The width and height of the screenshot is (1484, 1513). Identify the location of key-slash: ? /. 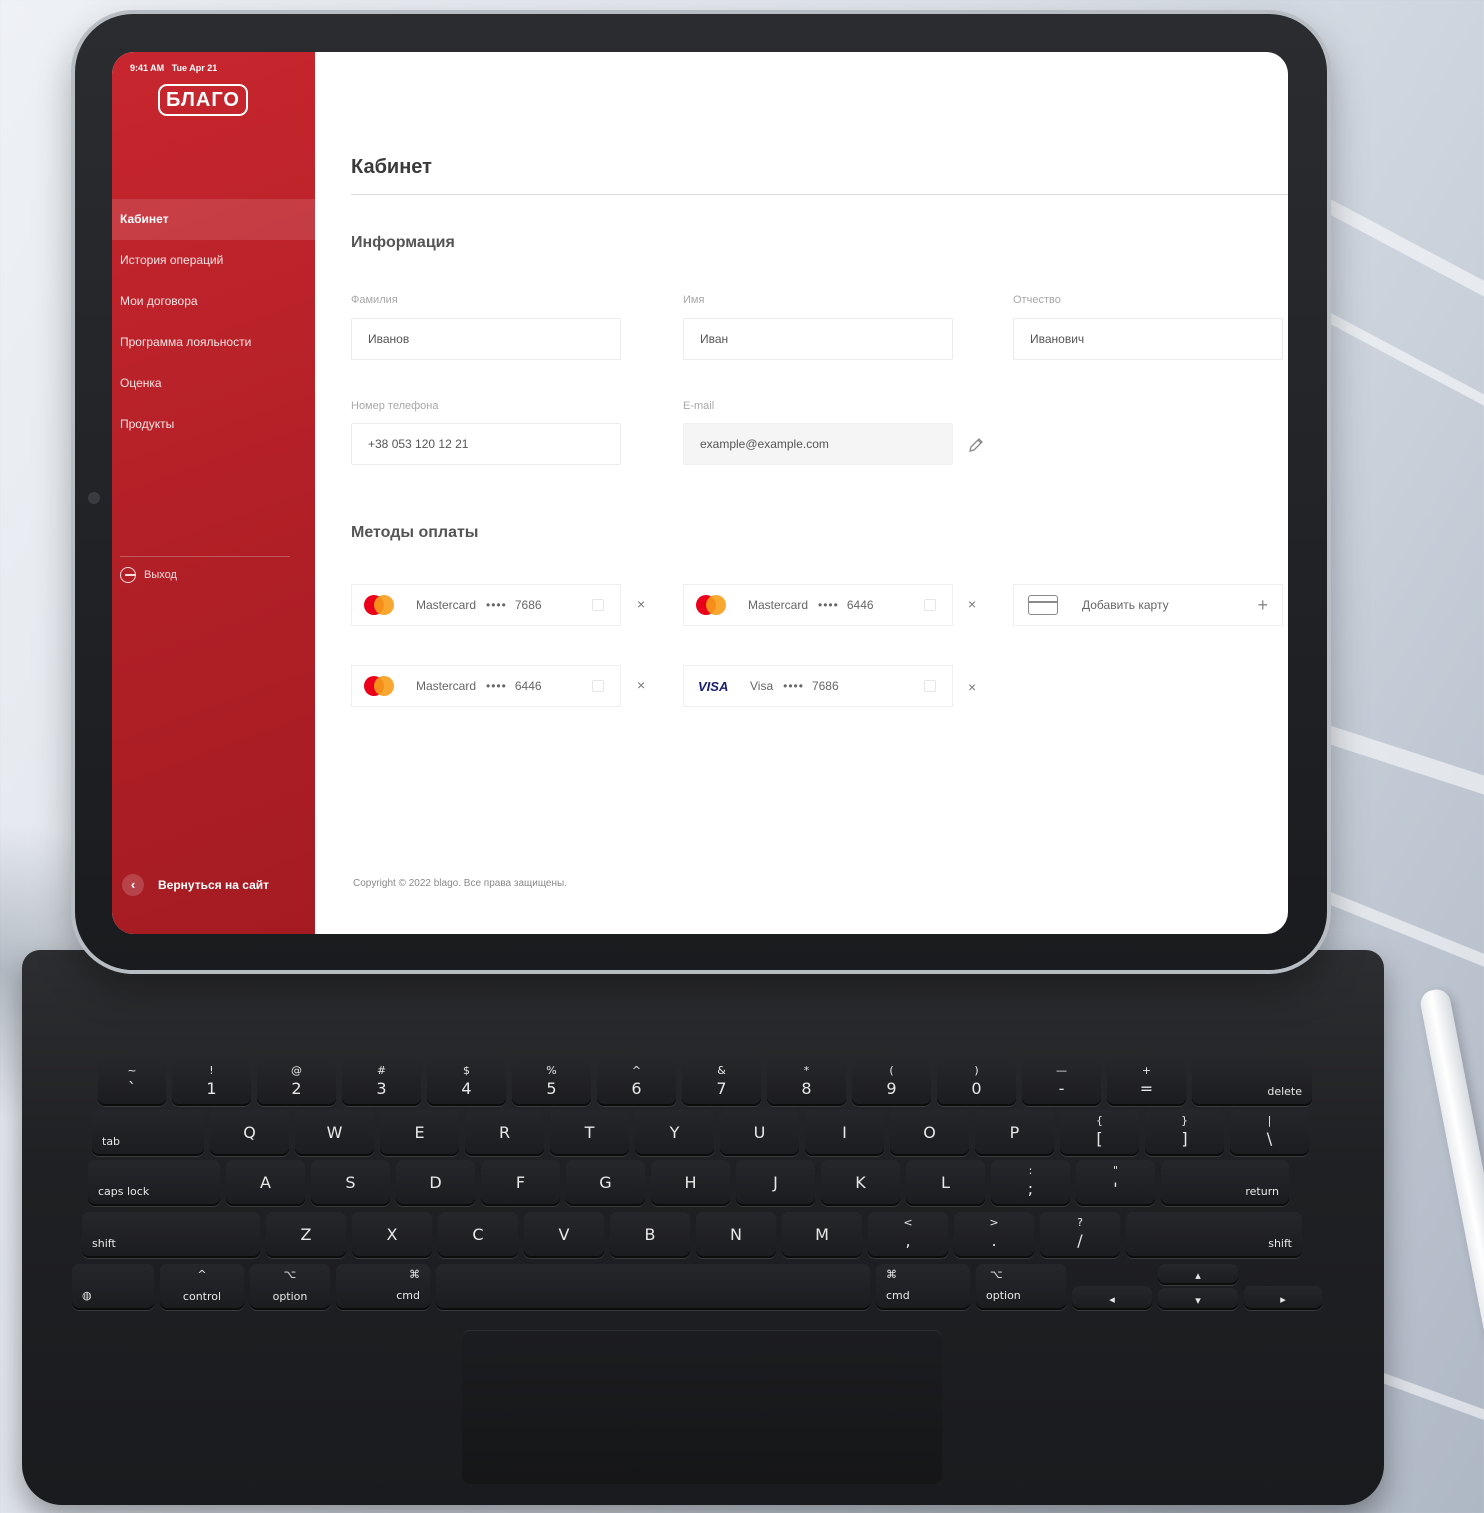
(1080, 1235).